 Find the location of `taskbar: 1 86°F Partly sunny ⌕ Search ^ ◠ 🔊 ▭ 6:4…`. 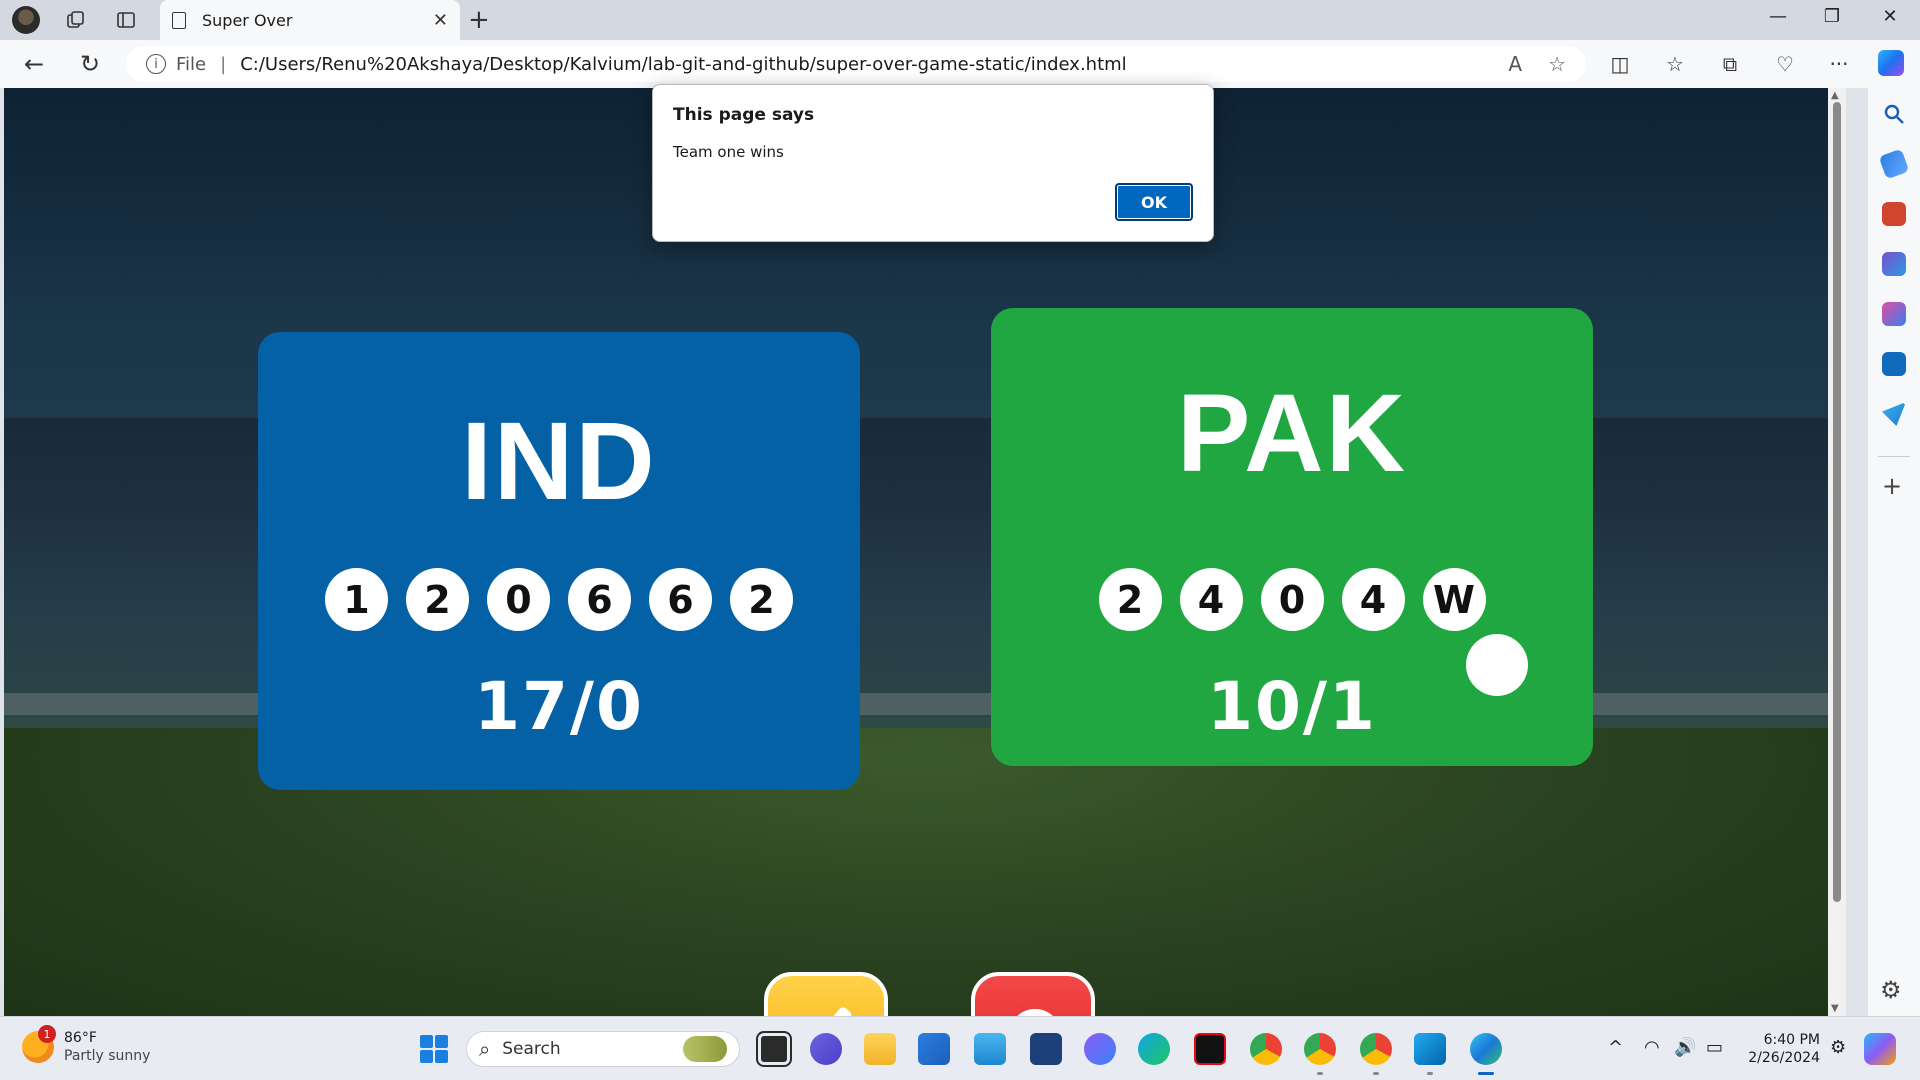

taskbar: 1 86°F Partly sunny ⌕ Search ^ ◠ 🔊 ▭ 6:4… is located at coordinates (960, 1048).